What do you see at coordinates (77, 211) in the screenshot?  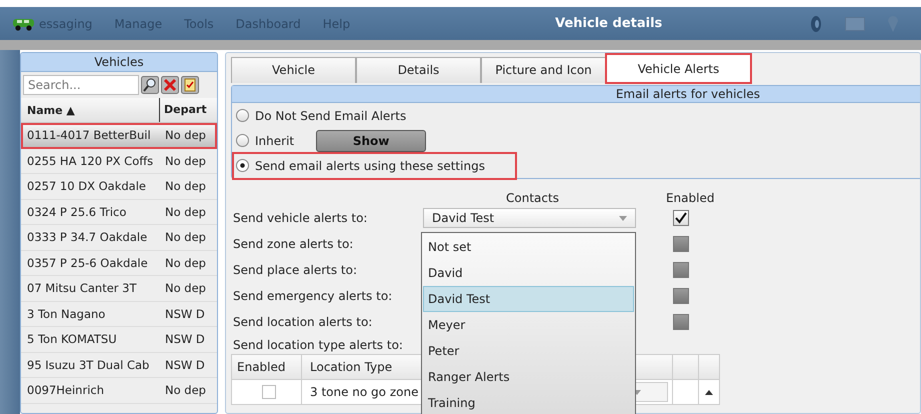 I see `vehicle-name: 0324 P 25.6 Trico` at bounding box center [77, 211].